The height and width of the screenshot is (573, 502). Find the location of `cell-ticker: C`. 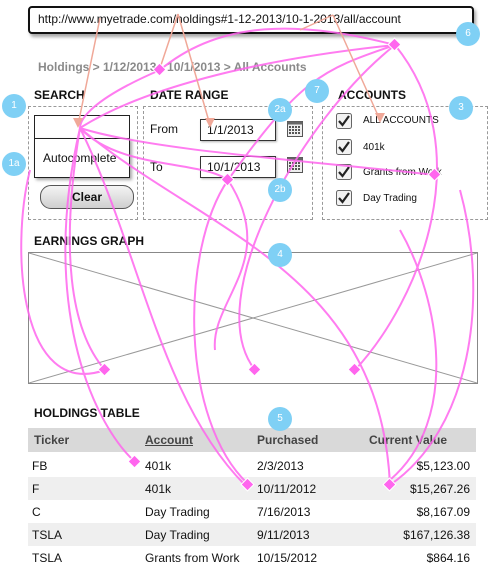

cell-ticker: C is located at coordinates (36, 512).